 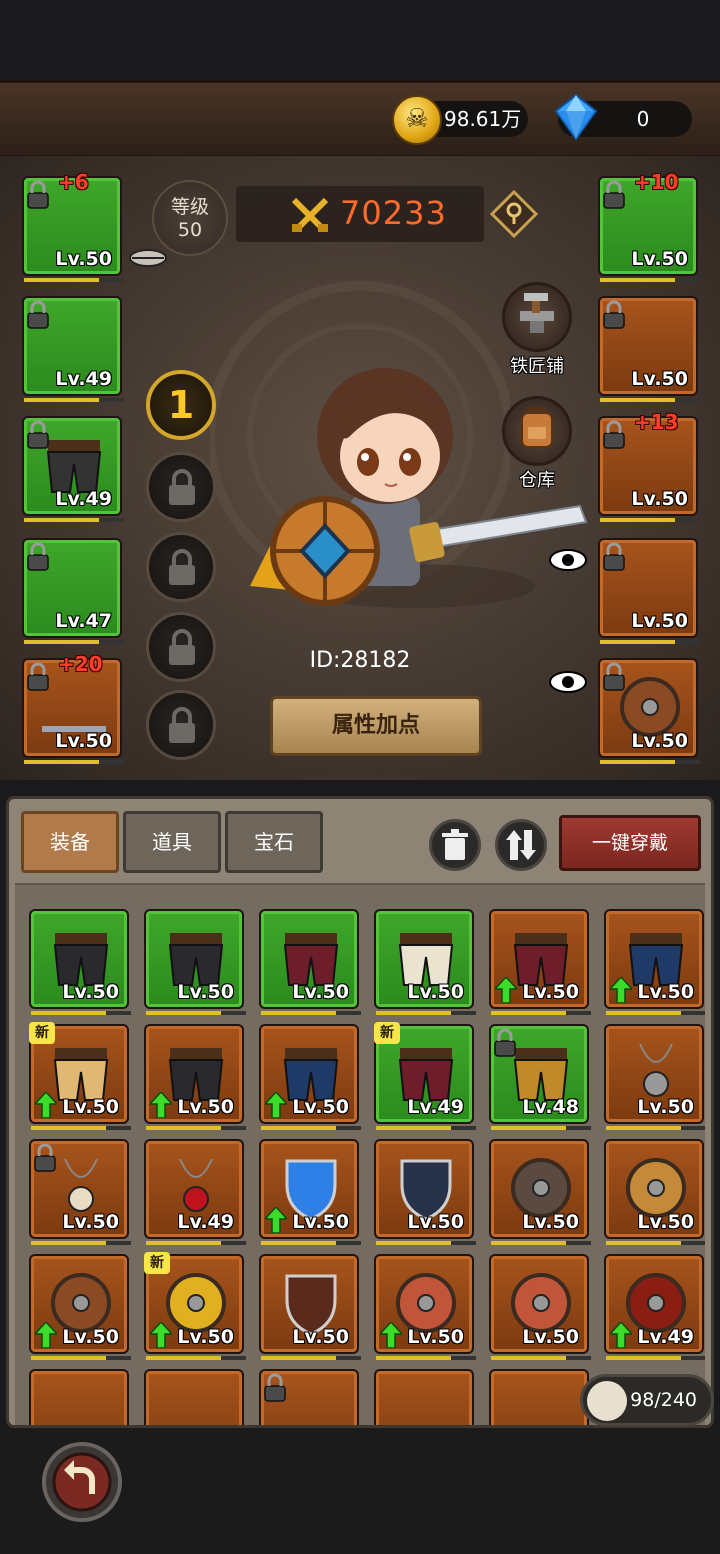 I want to click on left-equipment-slot: +6 Lv.50, so click(x=73, y=226).